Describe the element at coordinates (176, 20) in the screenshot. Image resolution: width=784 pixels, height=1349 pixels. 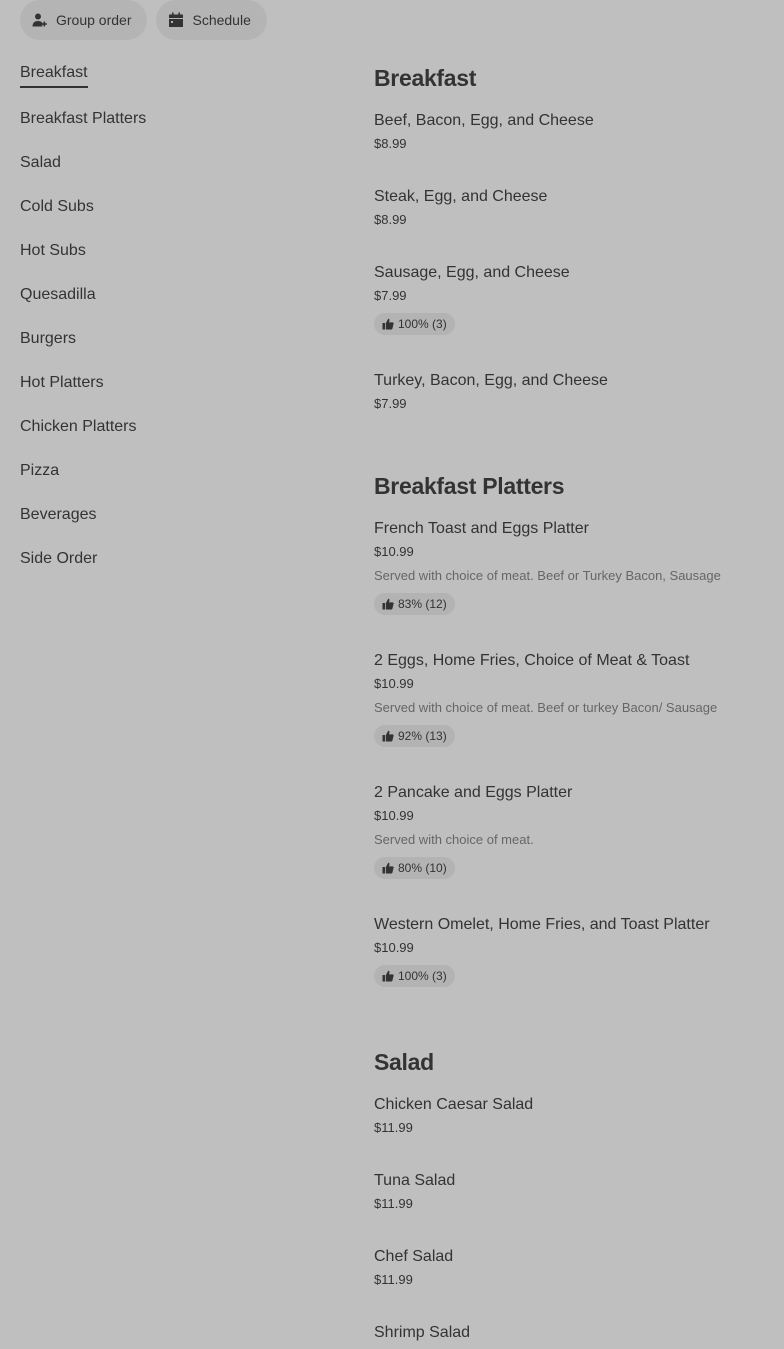
I see `calendar-icon` at that location.